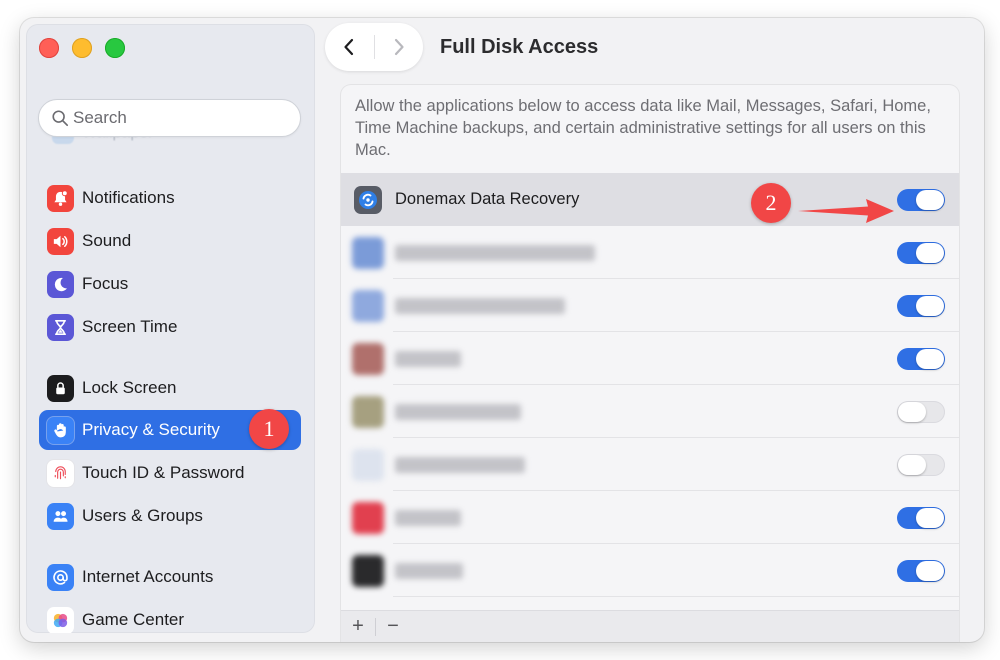 Image resolution: width=1000 pixels, height=660 pixels. Describe the element at coordinates (60, 388) in the screenshot. I see `lock-icon` at that location.